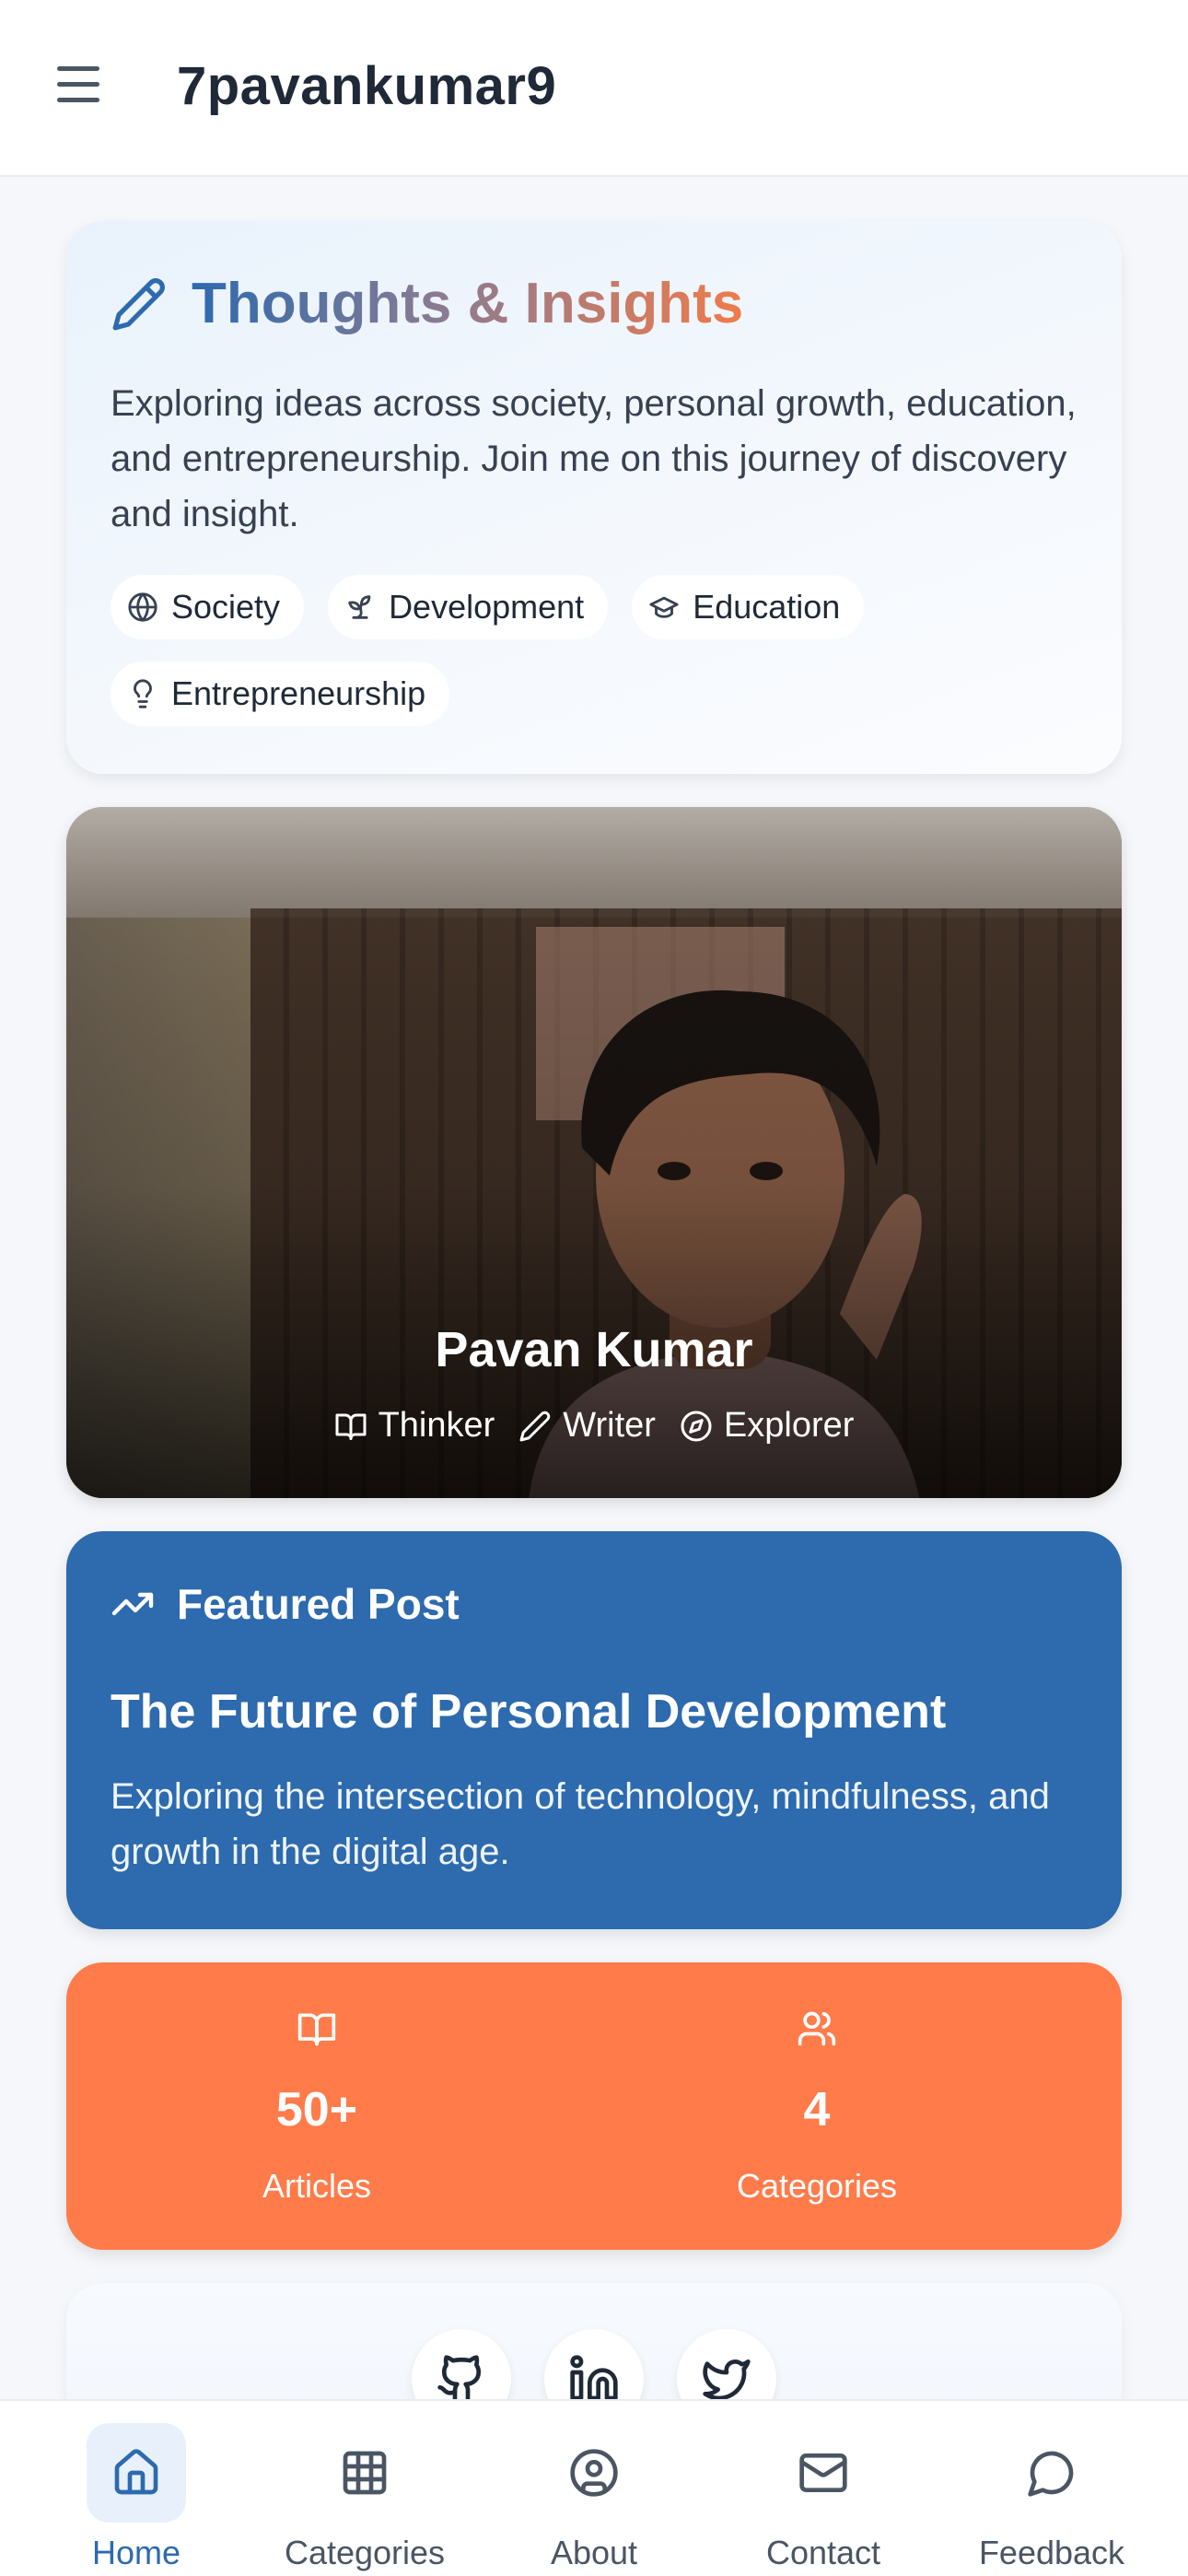 The image size is (1188, 2576). I want to click on sprout-icon, so click(359, 607).